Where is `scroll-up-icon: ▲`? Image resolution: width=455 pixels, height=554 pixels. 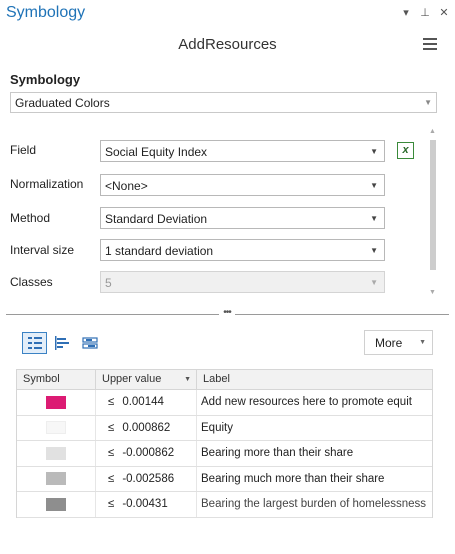 scroll-up-icon: ▲ is located at coordinates (432, 131).